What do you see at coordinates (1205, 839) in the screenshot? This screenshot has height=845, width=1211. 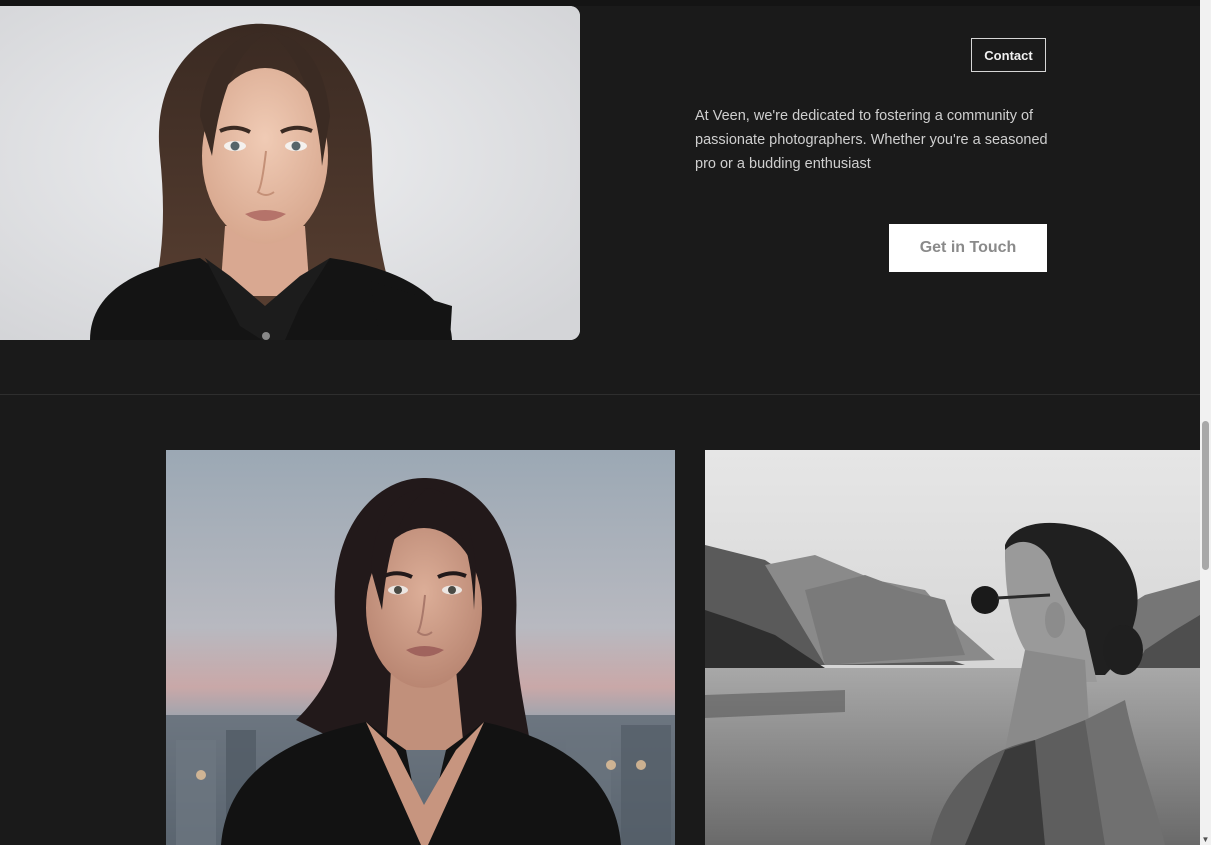 I see `scroll-down-icon: ▼` at bounding box center [1205, 839].